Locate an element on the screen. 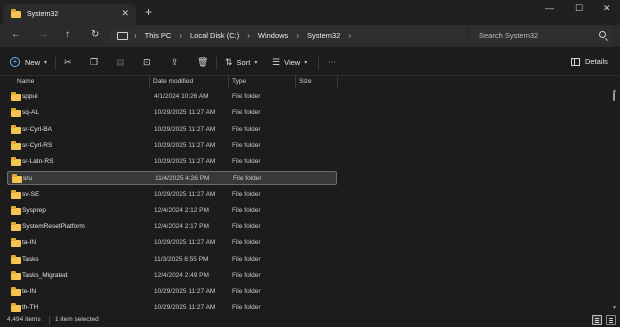 The height and width of the screenshot is (327, 620). column-header: Name Date modified Type Size is located at coordinates (306, 82).